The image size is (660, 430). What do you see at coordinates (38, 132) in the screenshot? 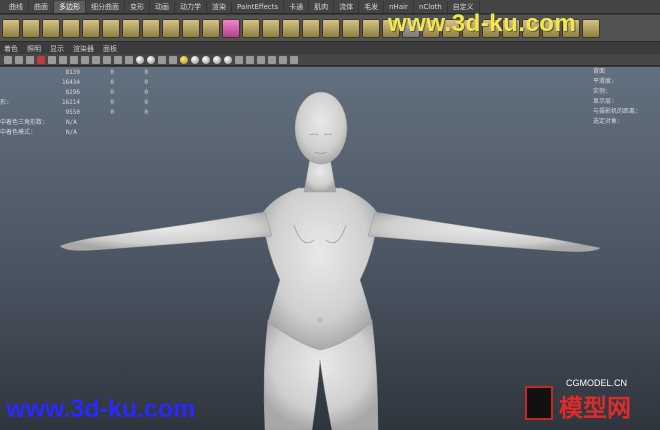
I see `hud-row-shading-mode: 中着色模式: N/A` at bounding box center [38, 132].